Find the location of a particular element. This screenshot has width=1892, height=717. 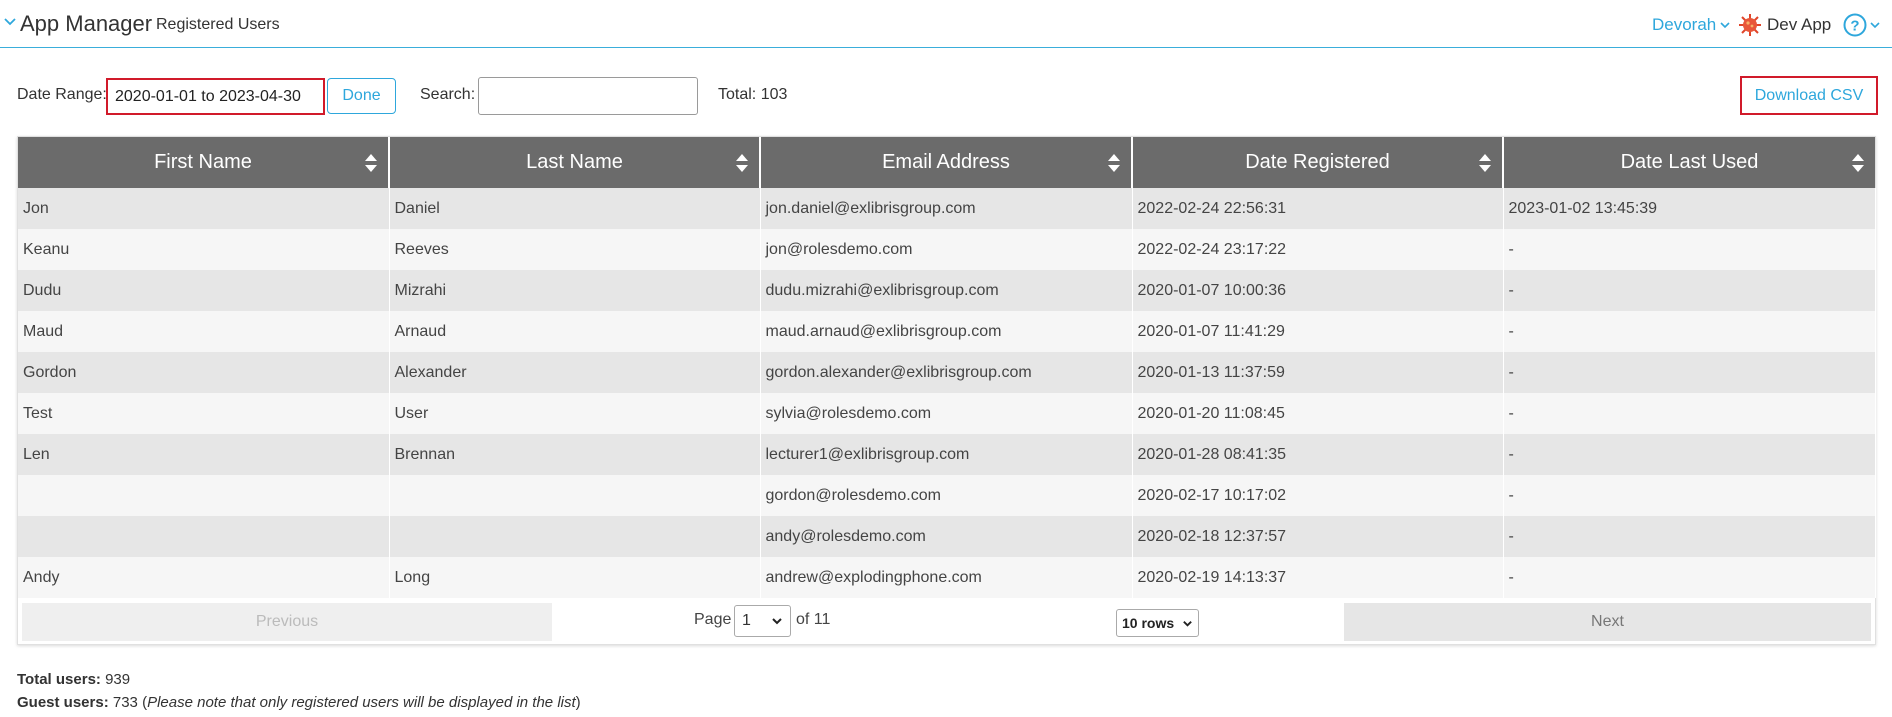

app-switcher: Dev App is located at coordinates (1784, 25).